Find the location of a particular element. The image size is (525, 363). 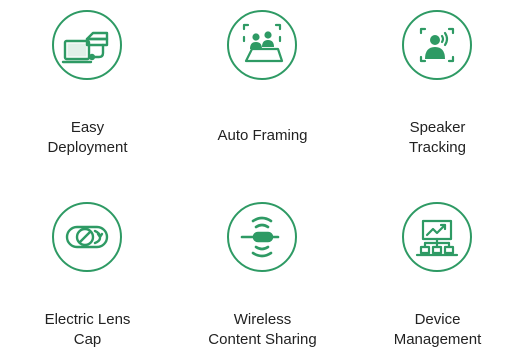

wireless-dongle-icon is located at coordinates (260, 237).